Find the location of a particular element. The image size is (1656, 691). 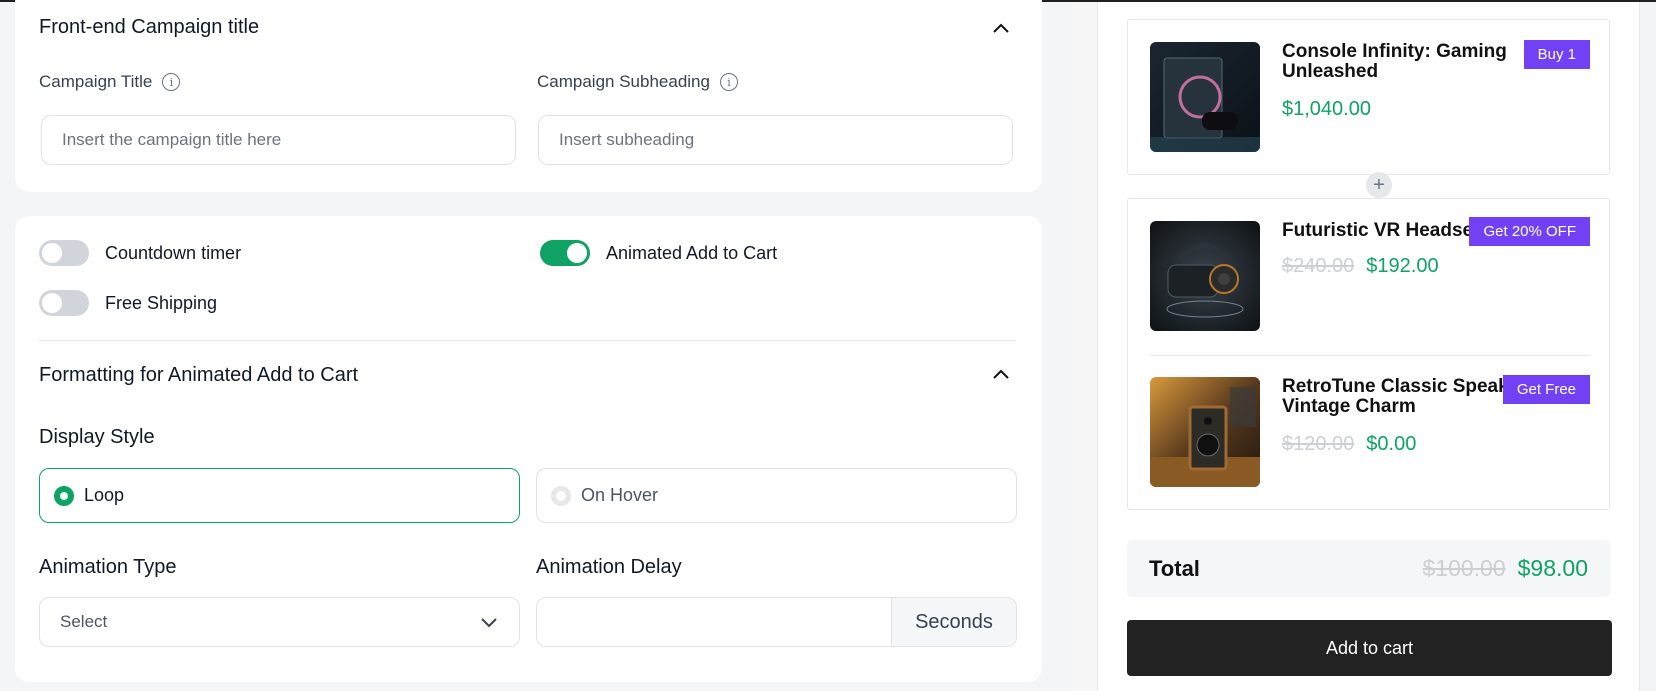

animation-type-label: Animation Type is located at coordinates (108, 567).